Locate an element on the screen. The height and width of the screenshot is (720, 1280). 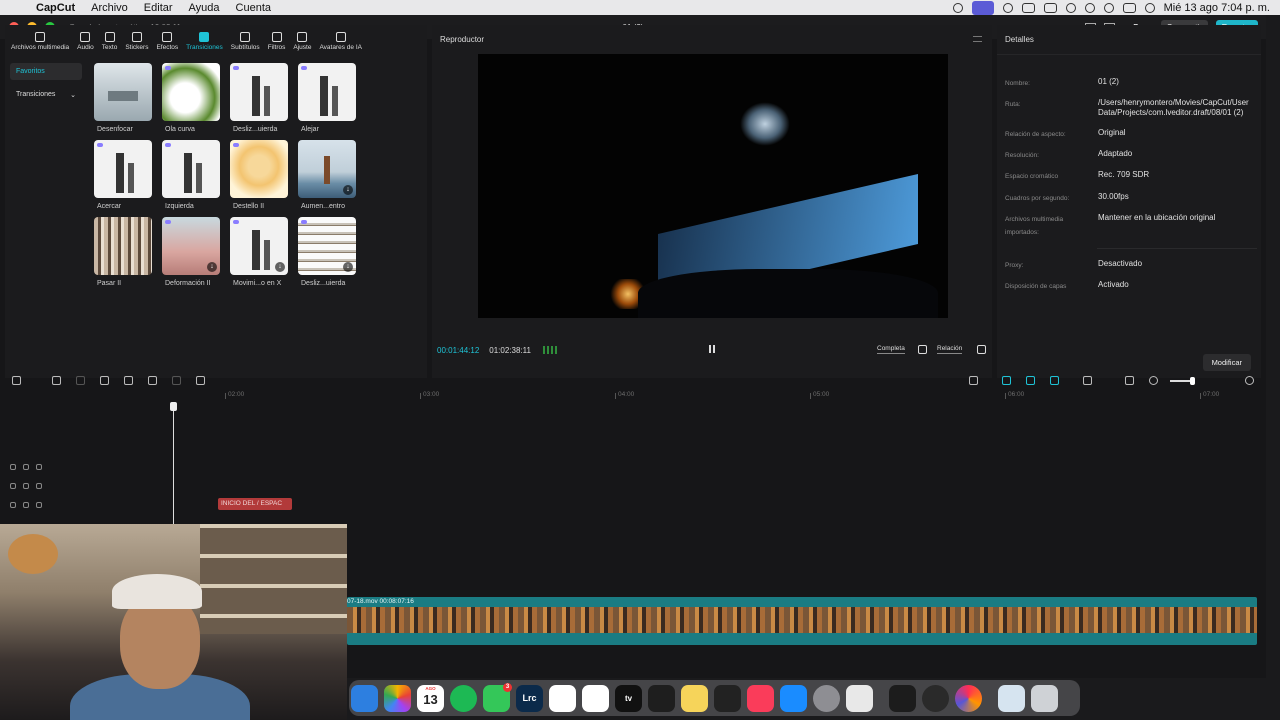
menu-editar: Editar is located at coordinates (158, 8).